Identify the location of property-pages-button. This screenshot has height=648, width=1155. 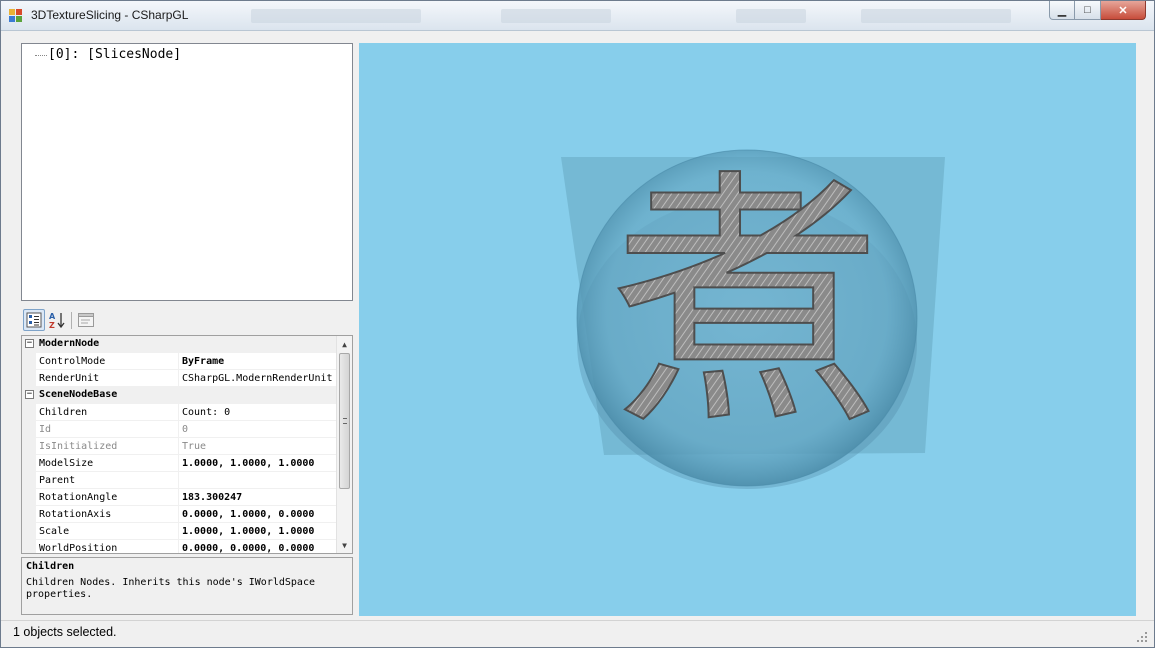
(86, 320).